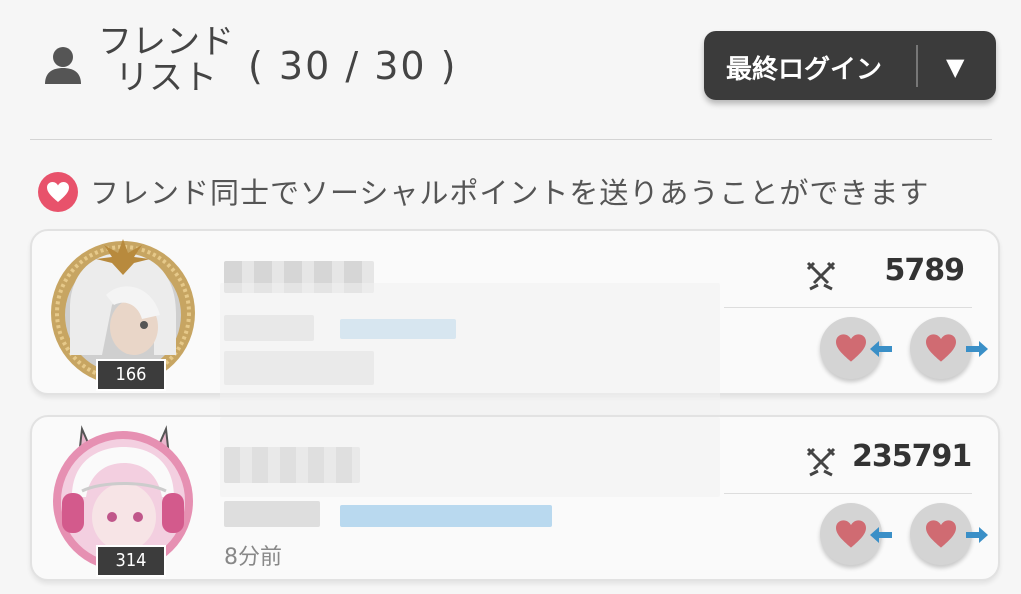 This screenshot has height=594, width=1021. What do you see at coordinates (511, 139) in the screenshot?
I see `header-divider` at bounding box center [511, 139].